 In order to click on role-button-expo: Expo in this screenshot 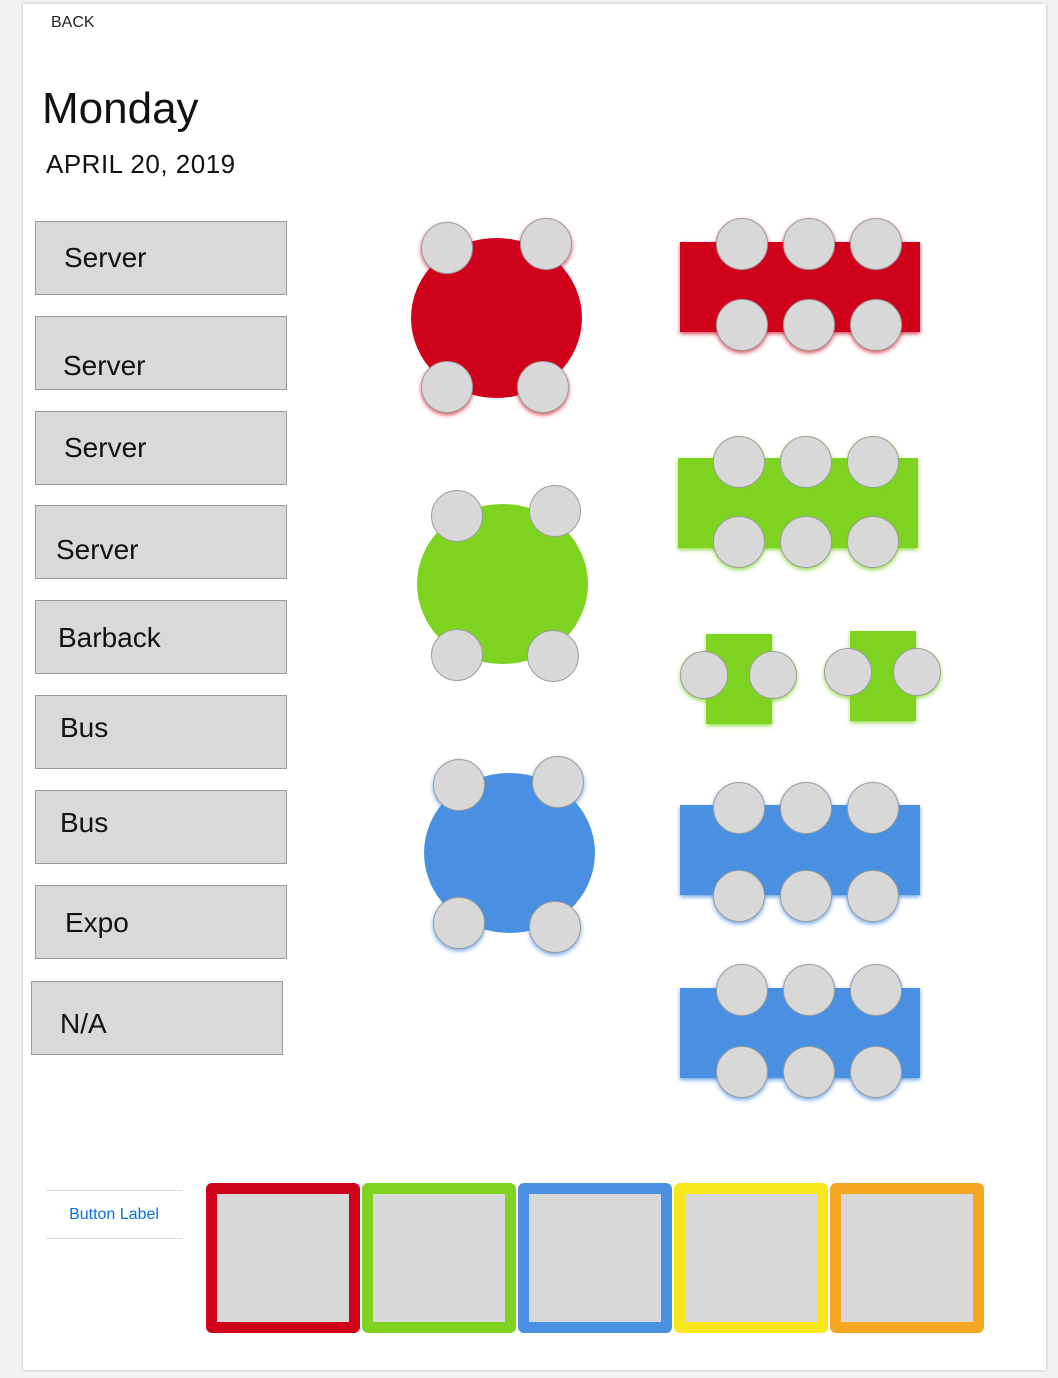, I will do `click(161, 922)`.